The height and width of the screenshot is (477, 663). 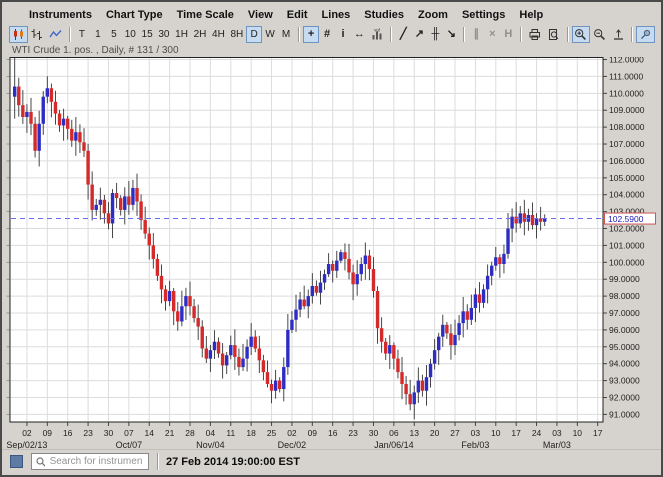 What do you see at coordinates (254, 34) in the screenshot?
I see `timeframe-d-button: D` at bounding box center [254, 34].